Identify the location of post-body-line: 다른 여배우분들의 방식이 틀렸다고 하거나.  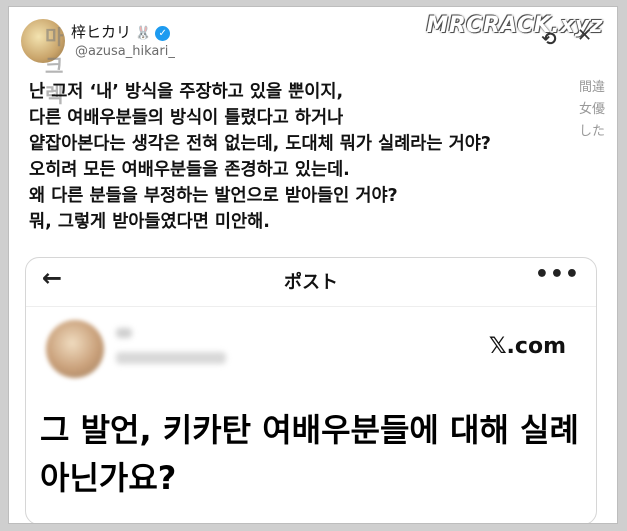
(186, 118).